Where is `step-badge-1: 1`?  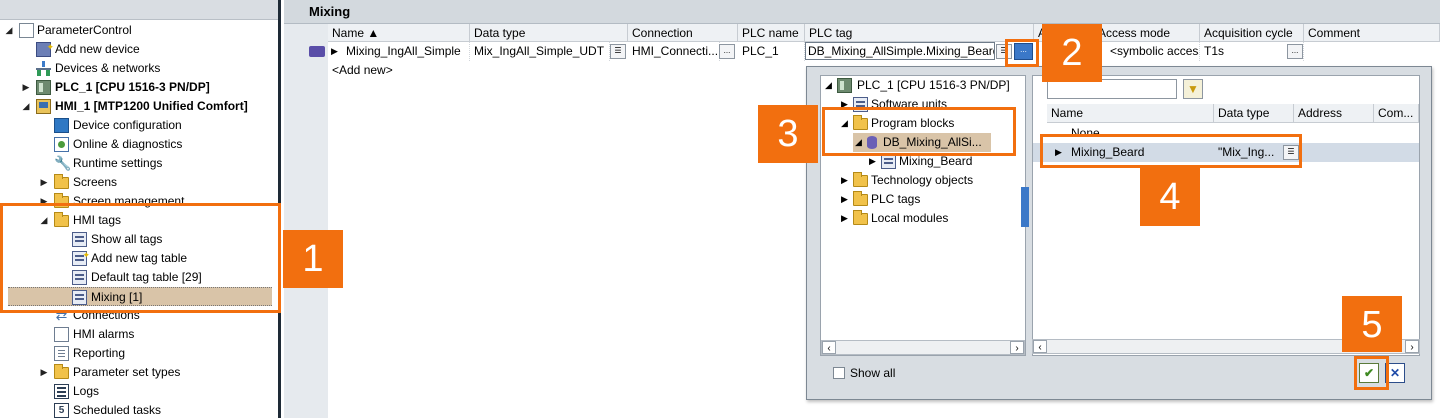
step-badge-1: 1 is located at coordinates (313, 259).